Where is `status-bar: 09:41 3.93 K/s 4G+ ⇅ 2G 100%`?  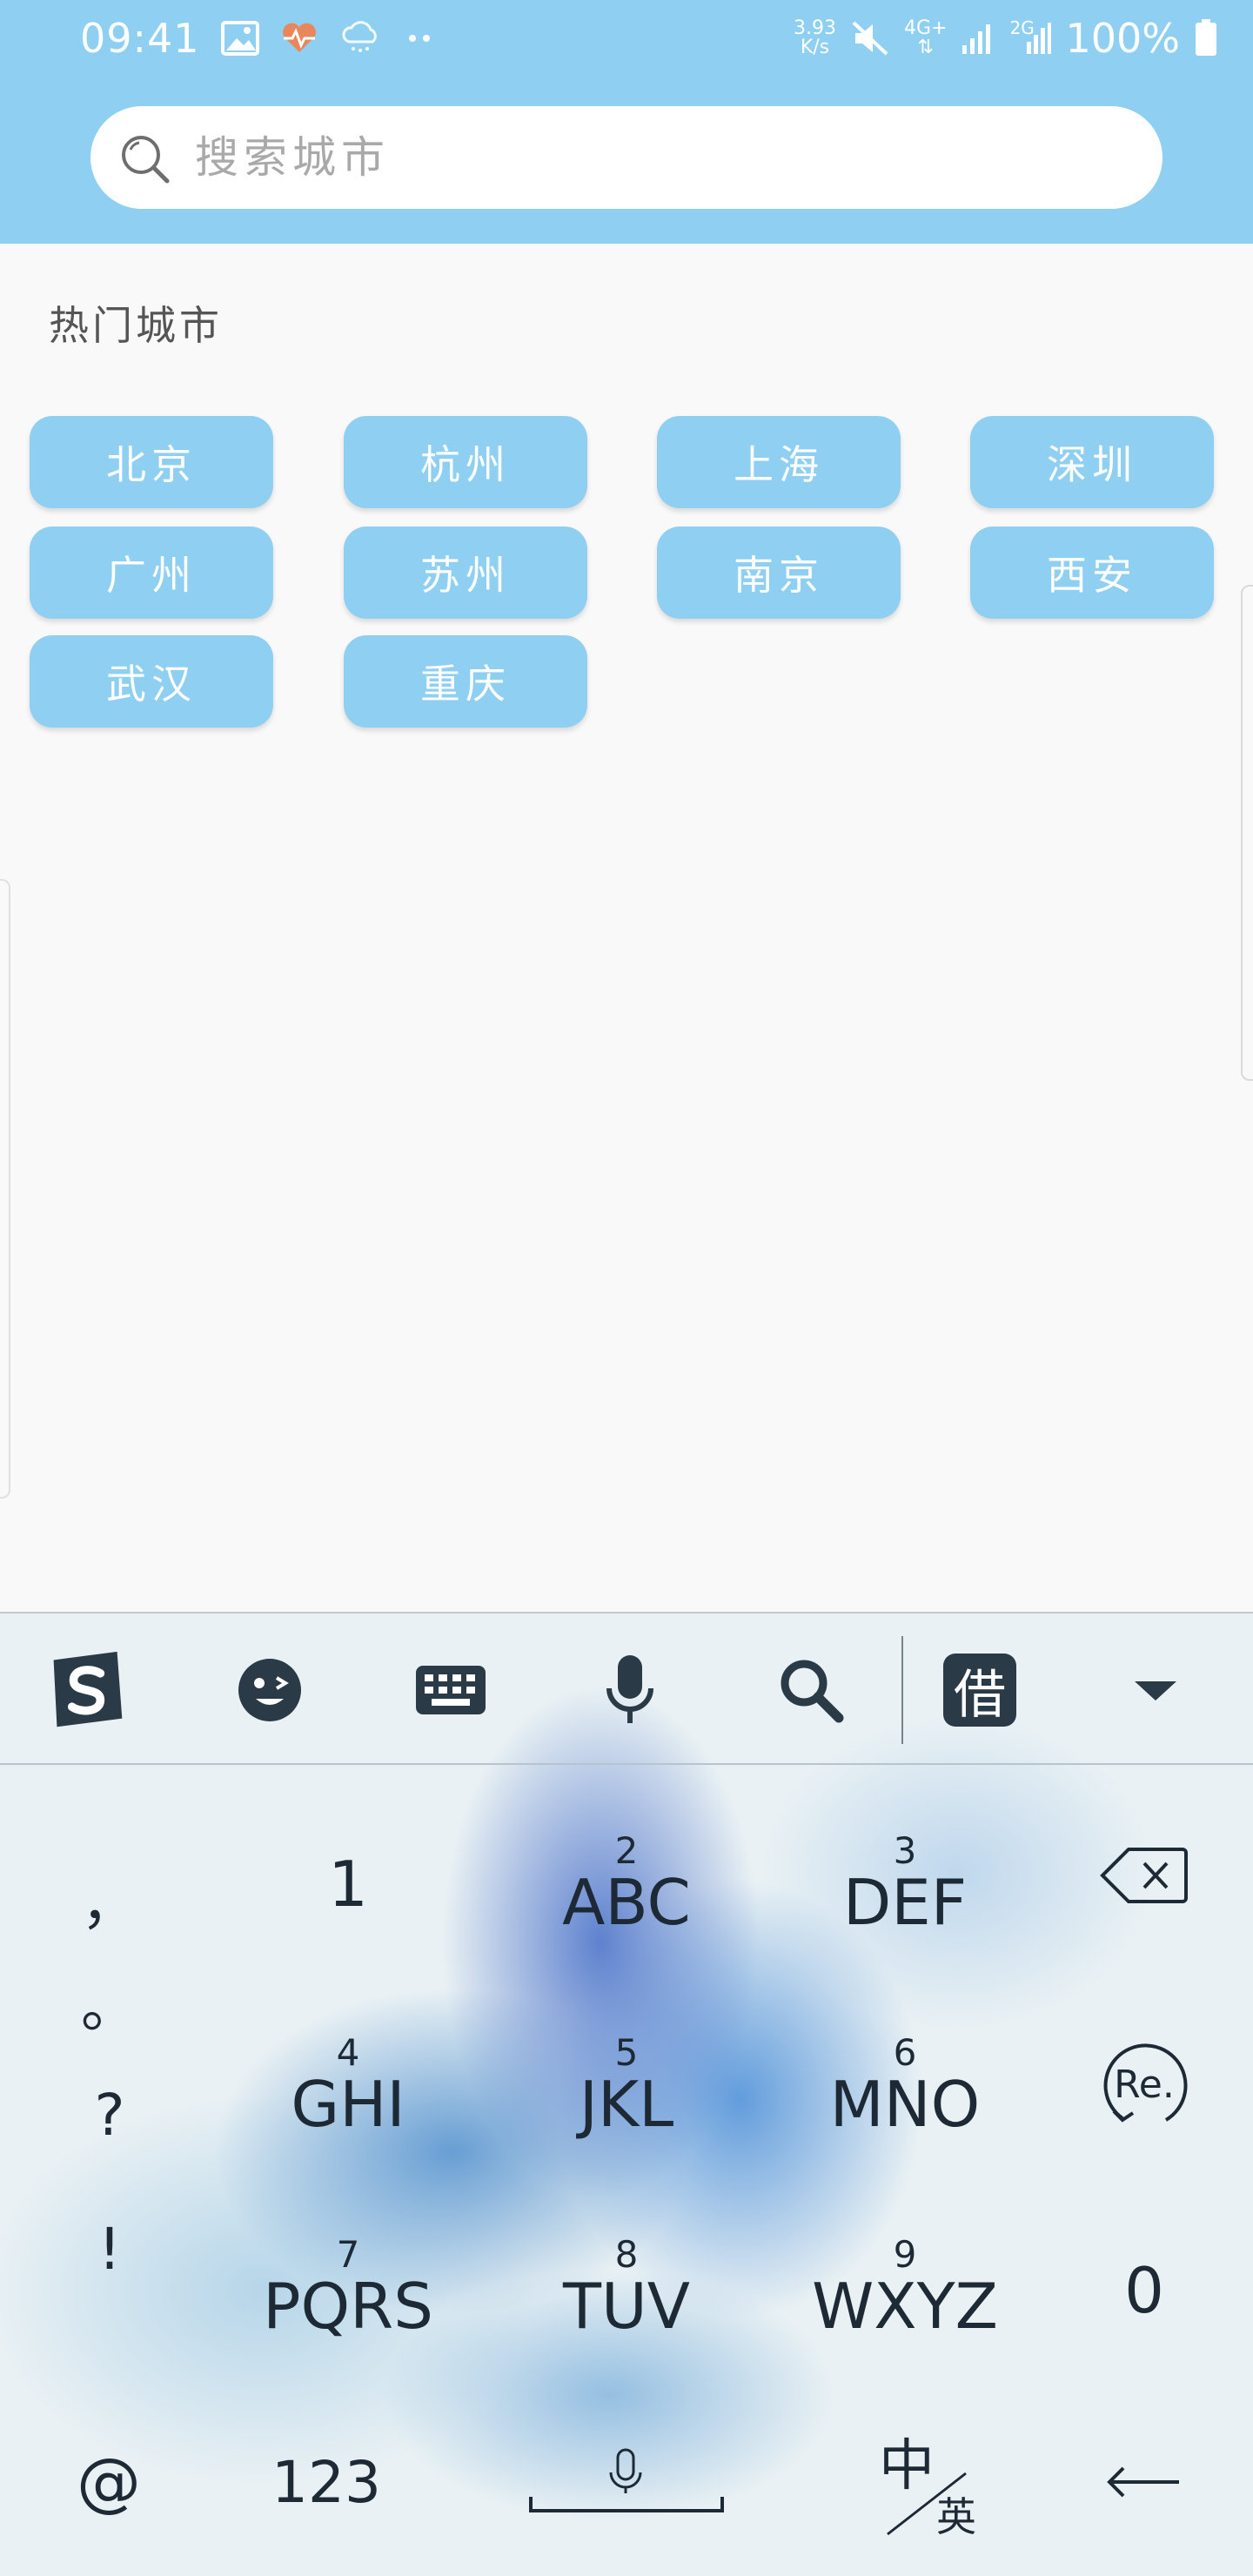 status-bar: 09:41 3.93 K/s 4G+ ⇅ 2G 100% is located at coordinates (626, 38).